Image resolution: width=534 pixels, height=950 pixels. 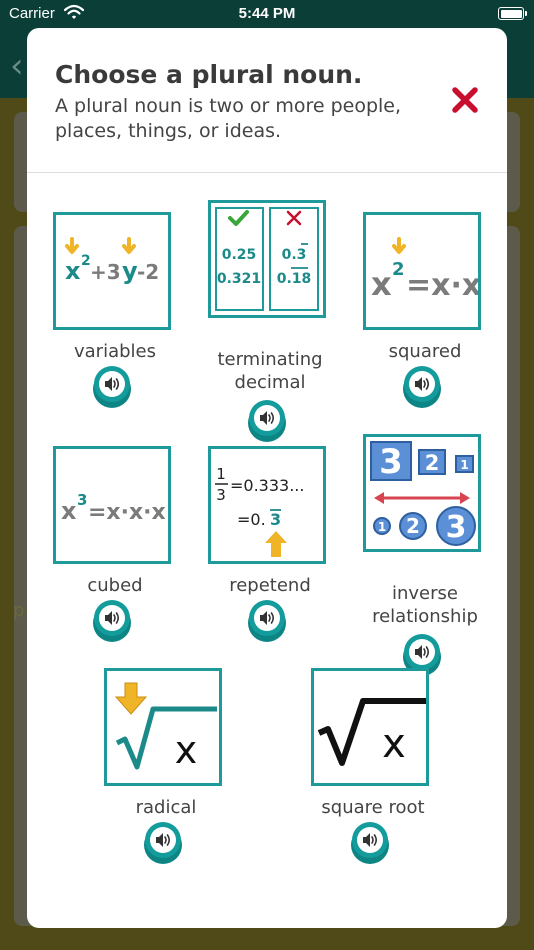 I want to click on tile-repetend: 1 3 =0.333... =0. 3, so click(x=267, y=505).